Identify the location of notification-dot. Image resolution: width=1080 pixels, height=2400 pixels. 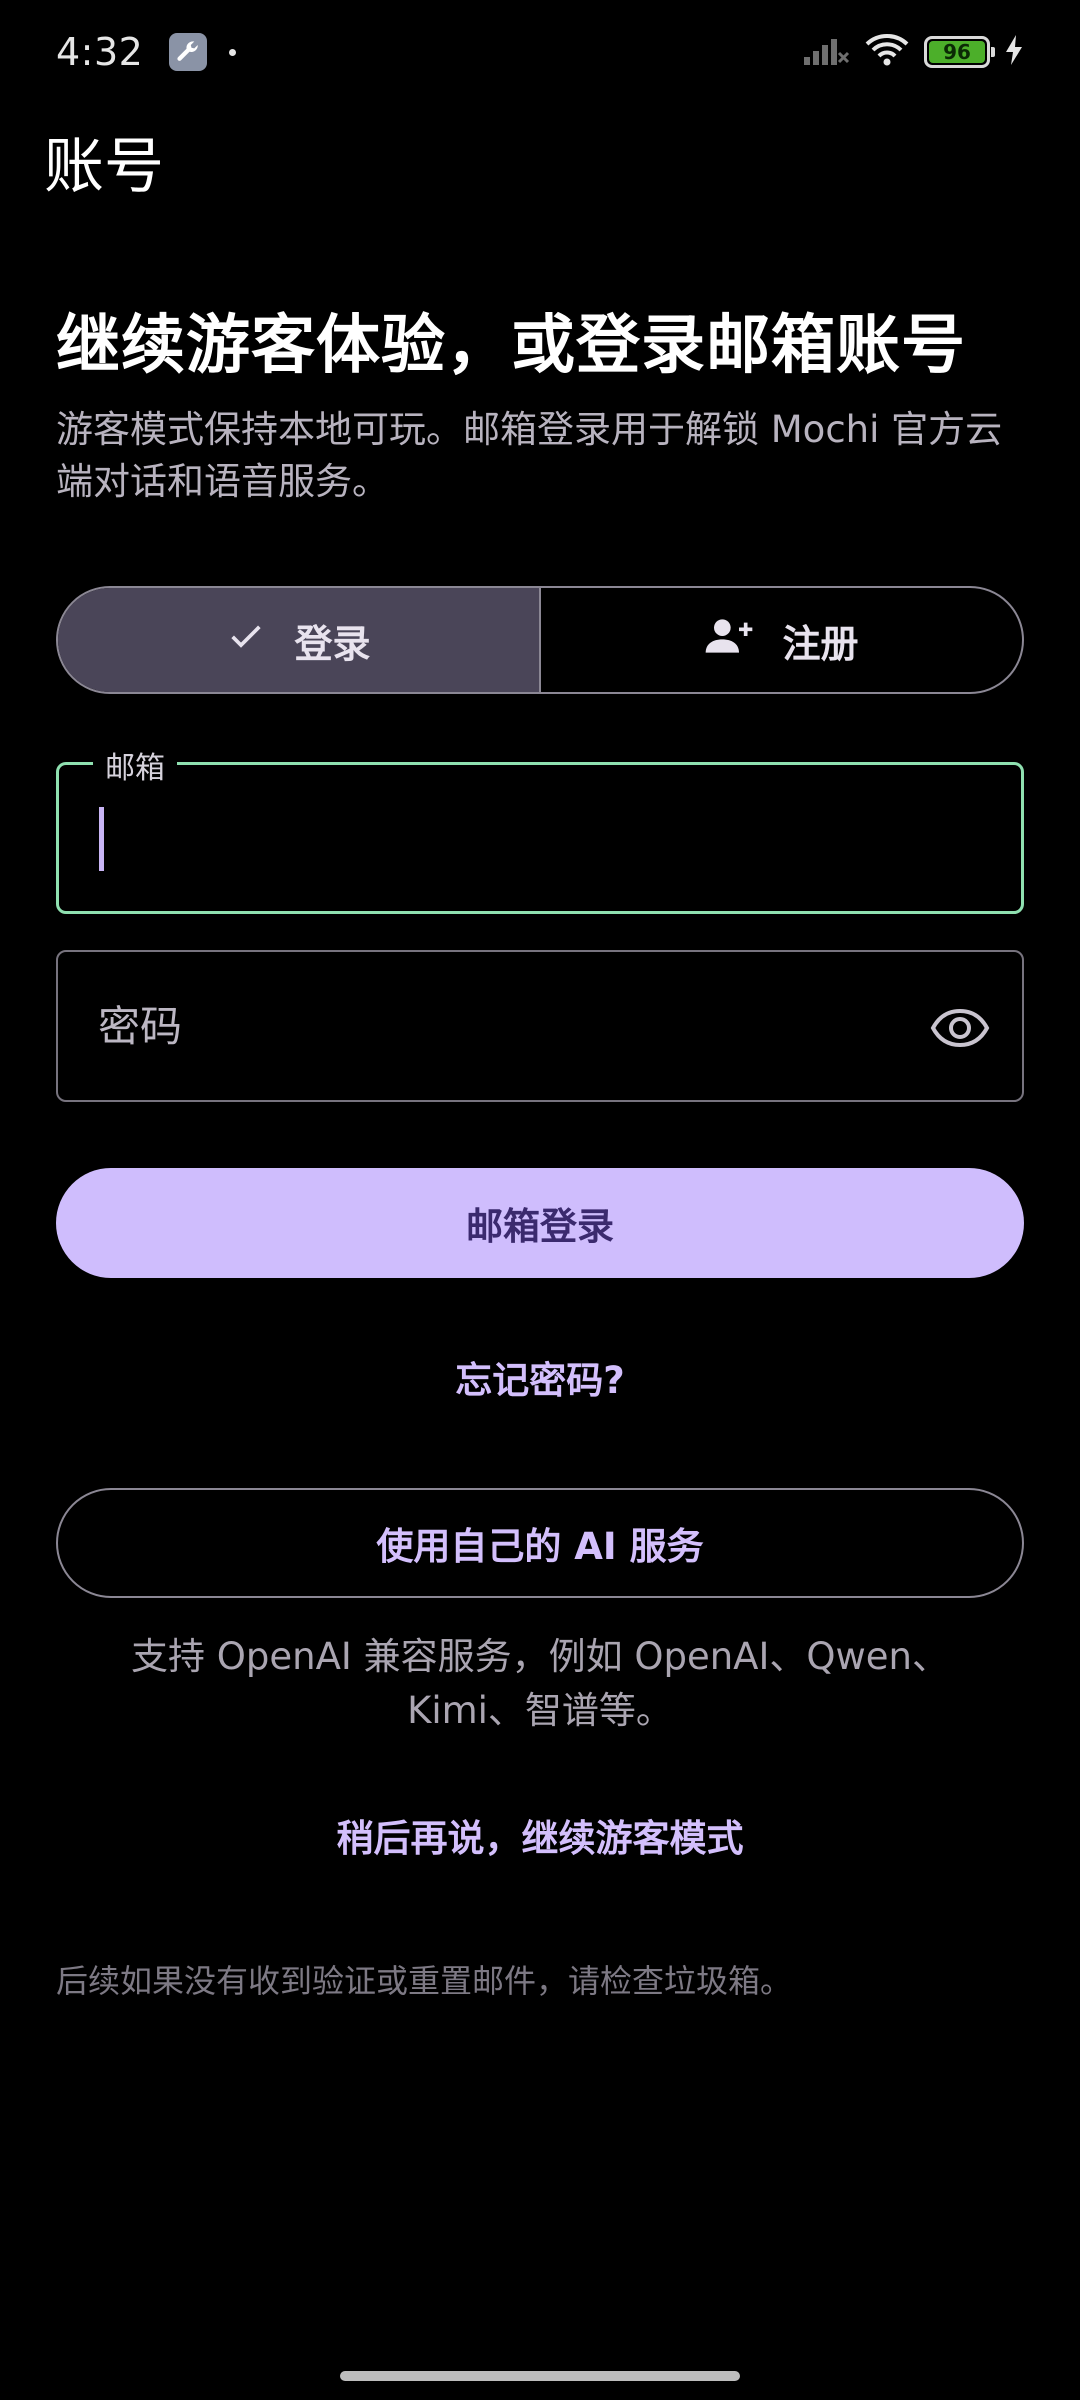
(233, 52).